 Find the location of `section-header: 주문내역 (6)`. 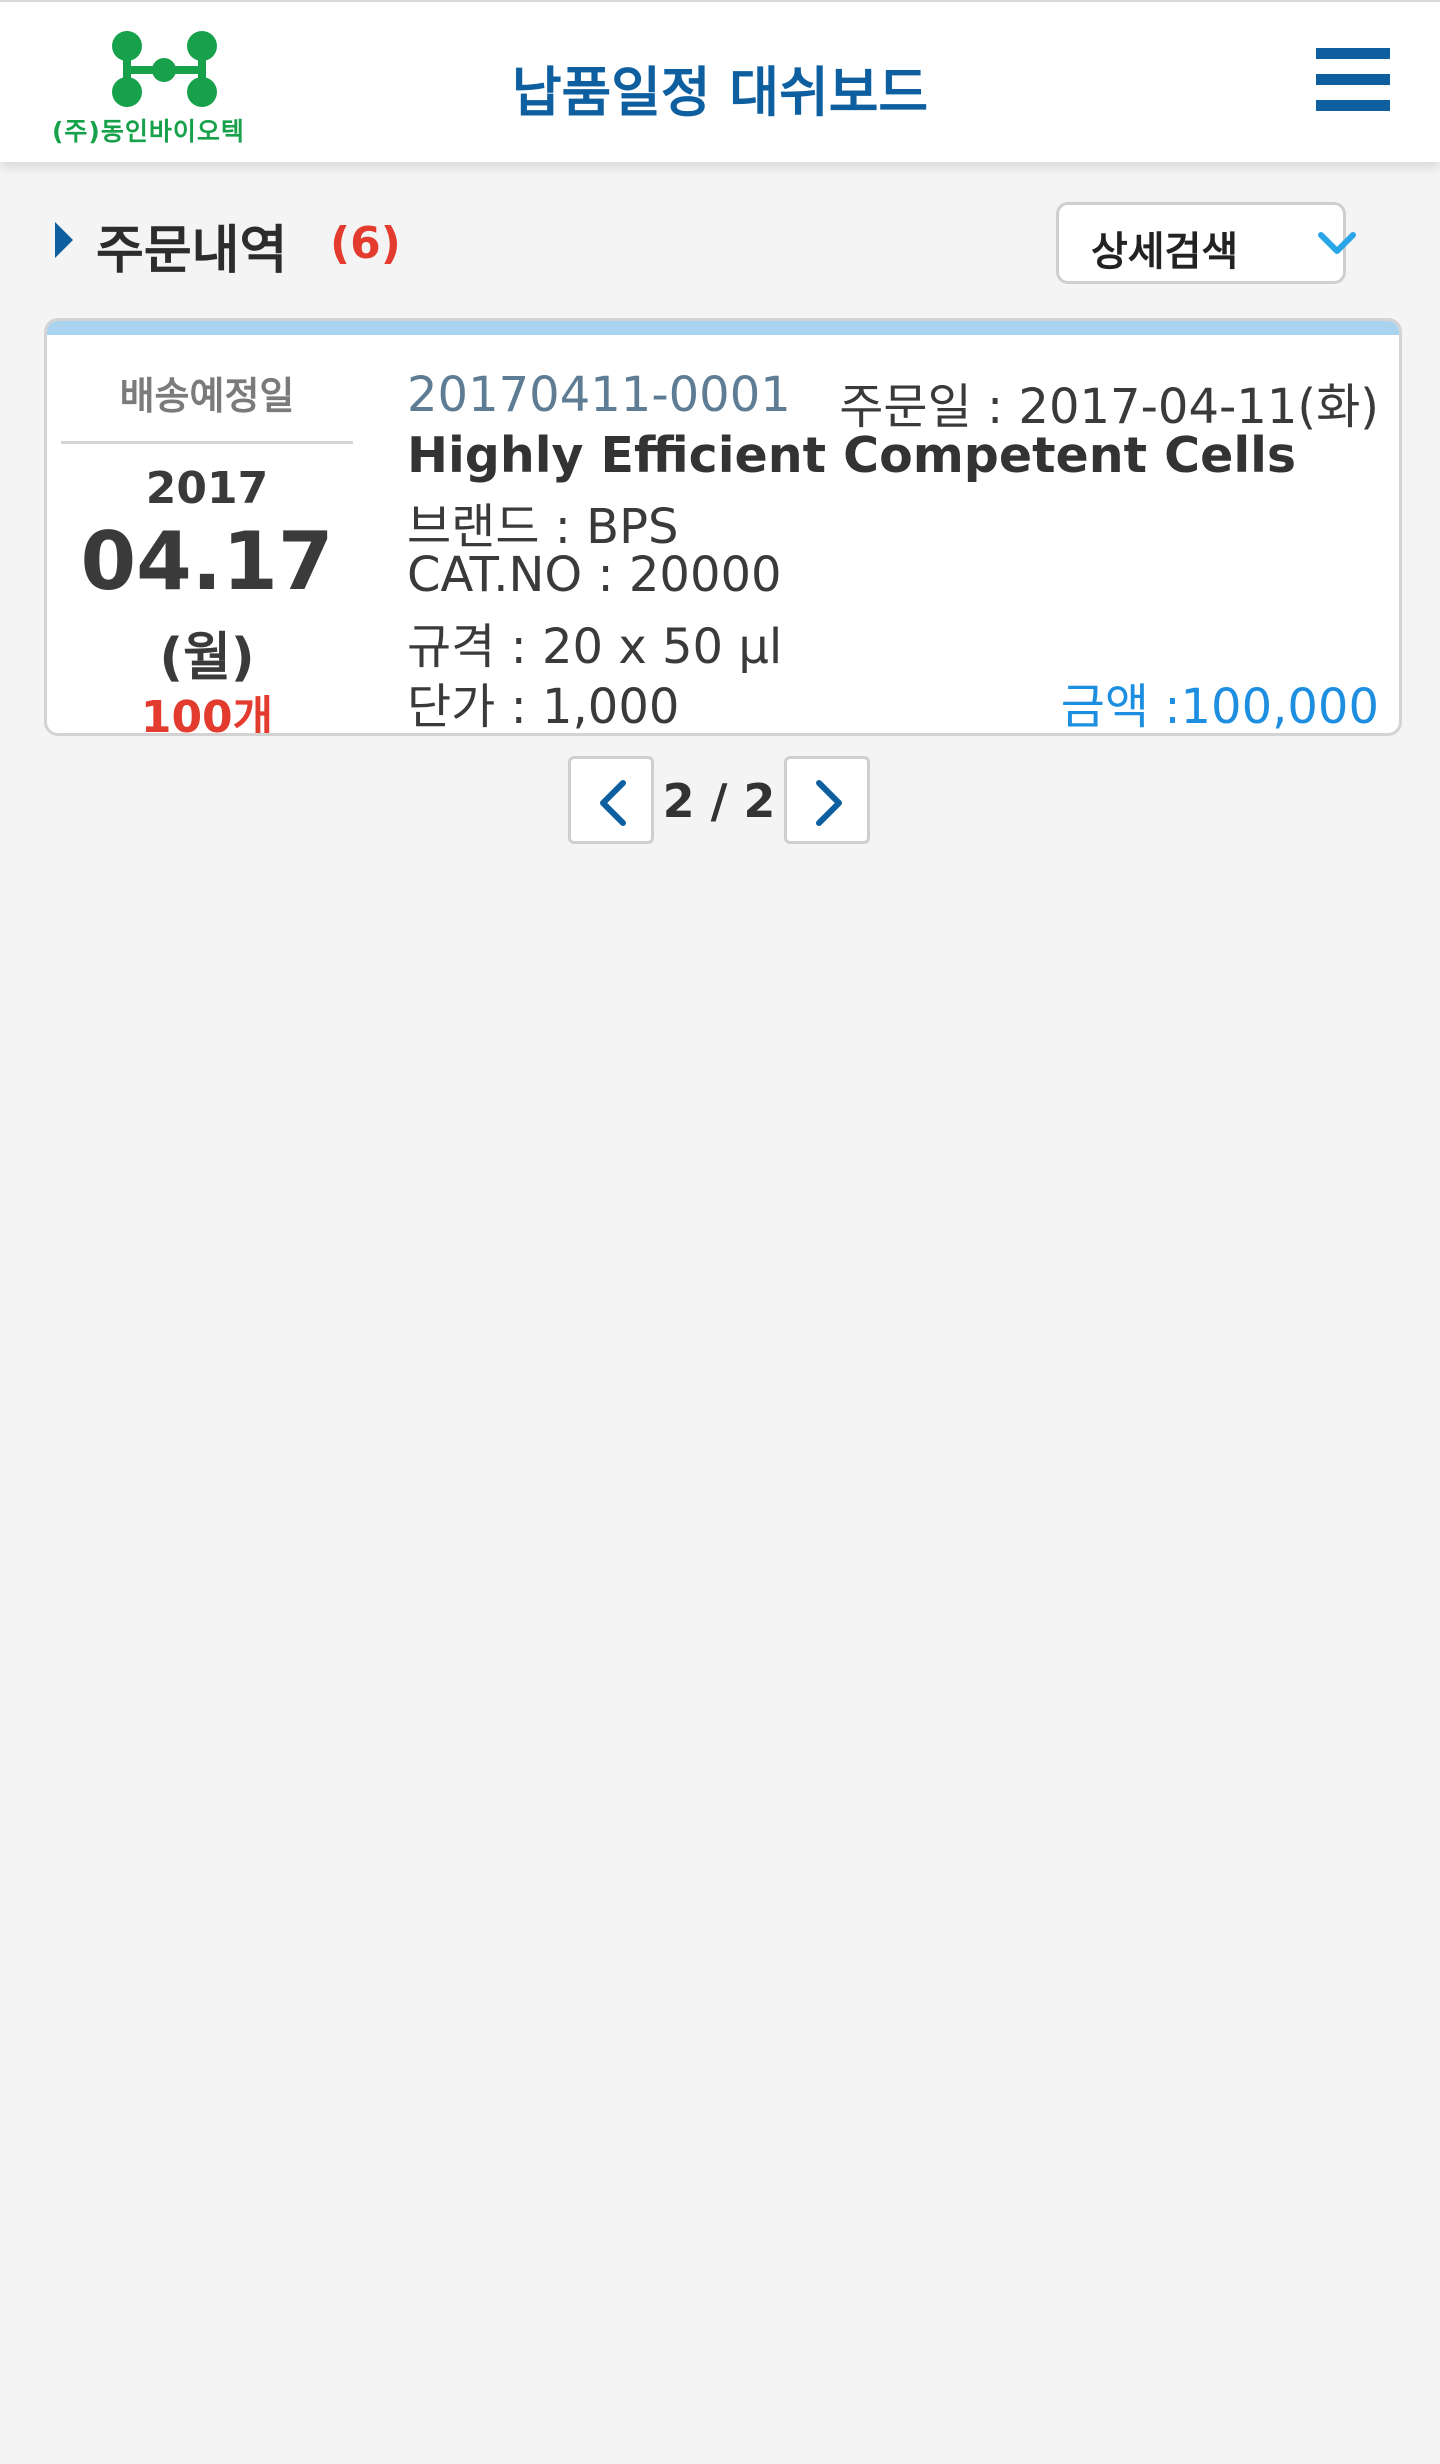

section-header: 주문내역 (6) is located at coordinates (350, 240).